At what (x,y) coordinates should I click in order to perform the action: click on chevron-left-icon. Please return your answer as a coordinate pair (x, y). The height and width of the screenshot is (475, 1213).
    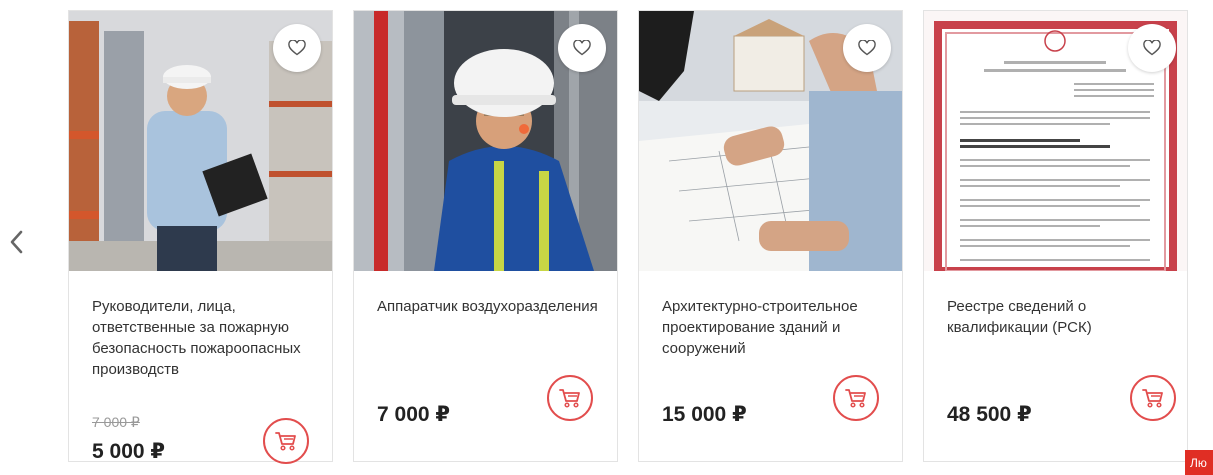
    Looking at the image, I should click on (16, 242).